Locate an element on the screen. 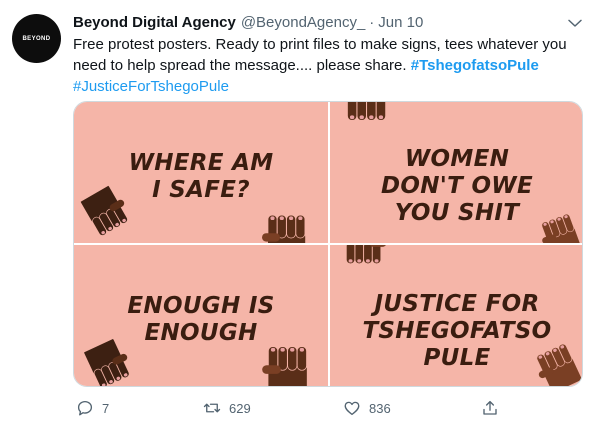 This screenshot has height=432, width=601. reply-button: 7 is located at coordinates (92, 408).